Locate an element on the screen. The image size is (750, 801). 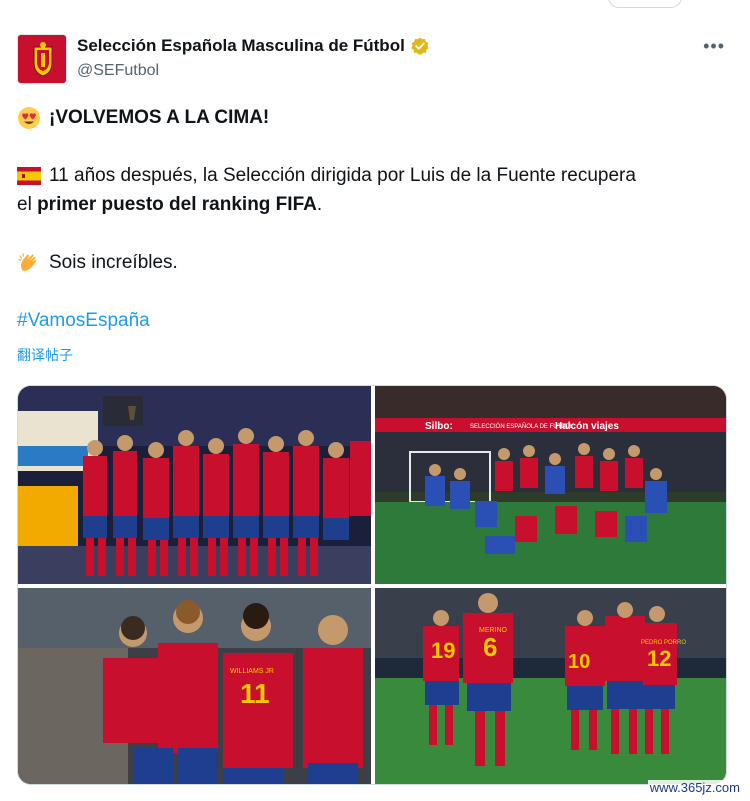
avatar is located at coordinates (42, 59).